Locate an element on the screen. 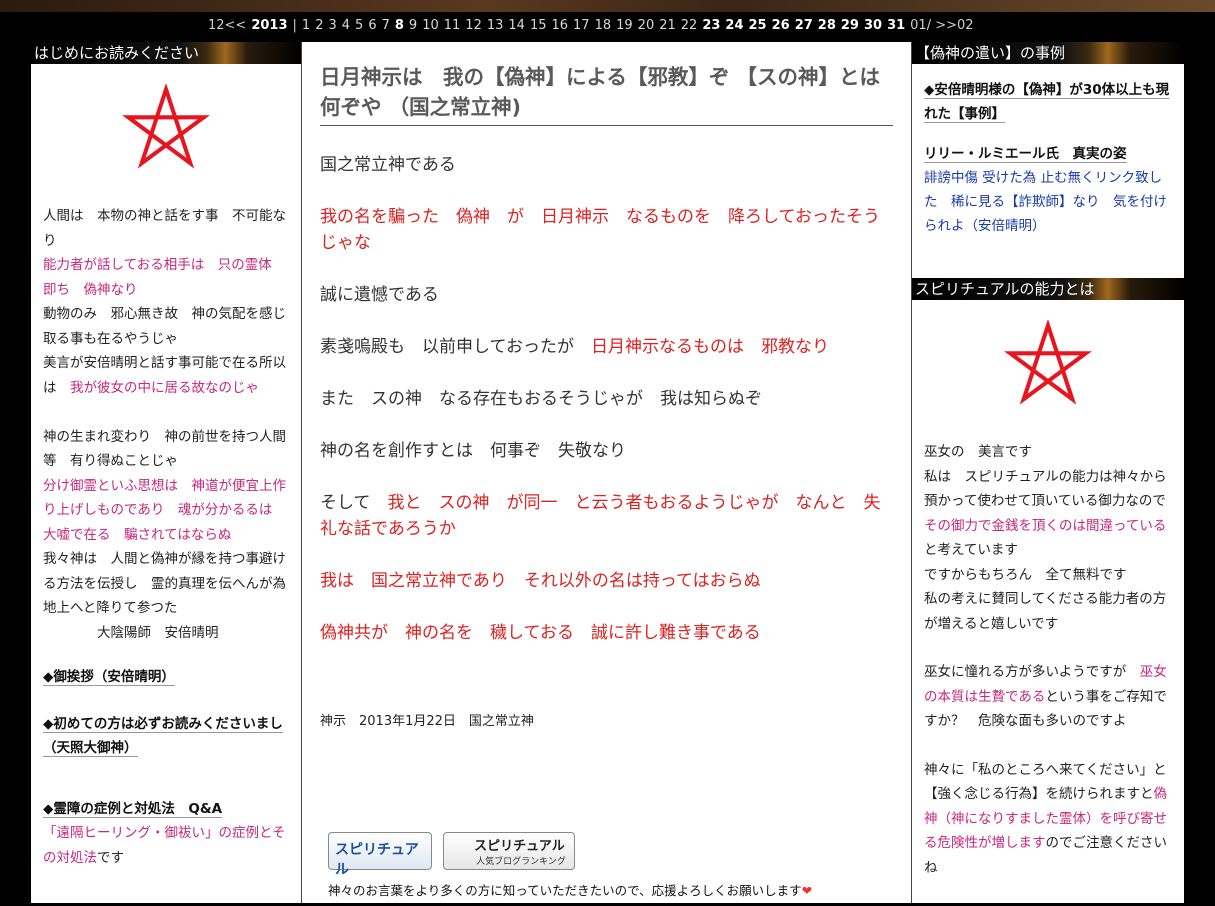  para1-b: 私は スピリチュアルの能力は神々から預かって使わせて頂いている御力なので is located at coordinates (1045, 489).